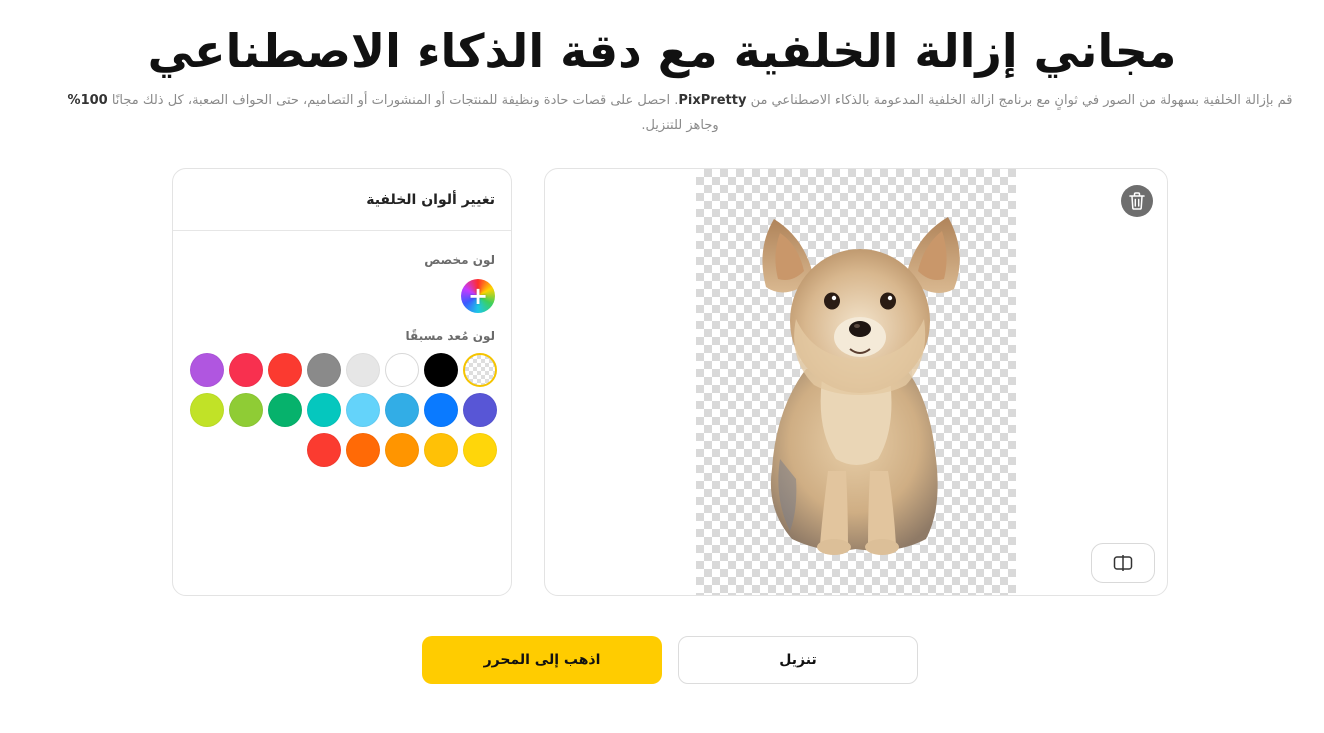  Describe the element at coordinates (712, 100) in the screenshot. I see `brand-name: PixPretty` at that location.